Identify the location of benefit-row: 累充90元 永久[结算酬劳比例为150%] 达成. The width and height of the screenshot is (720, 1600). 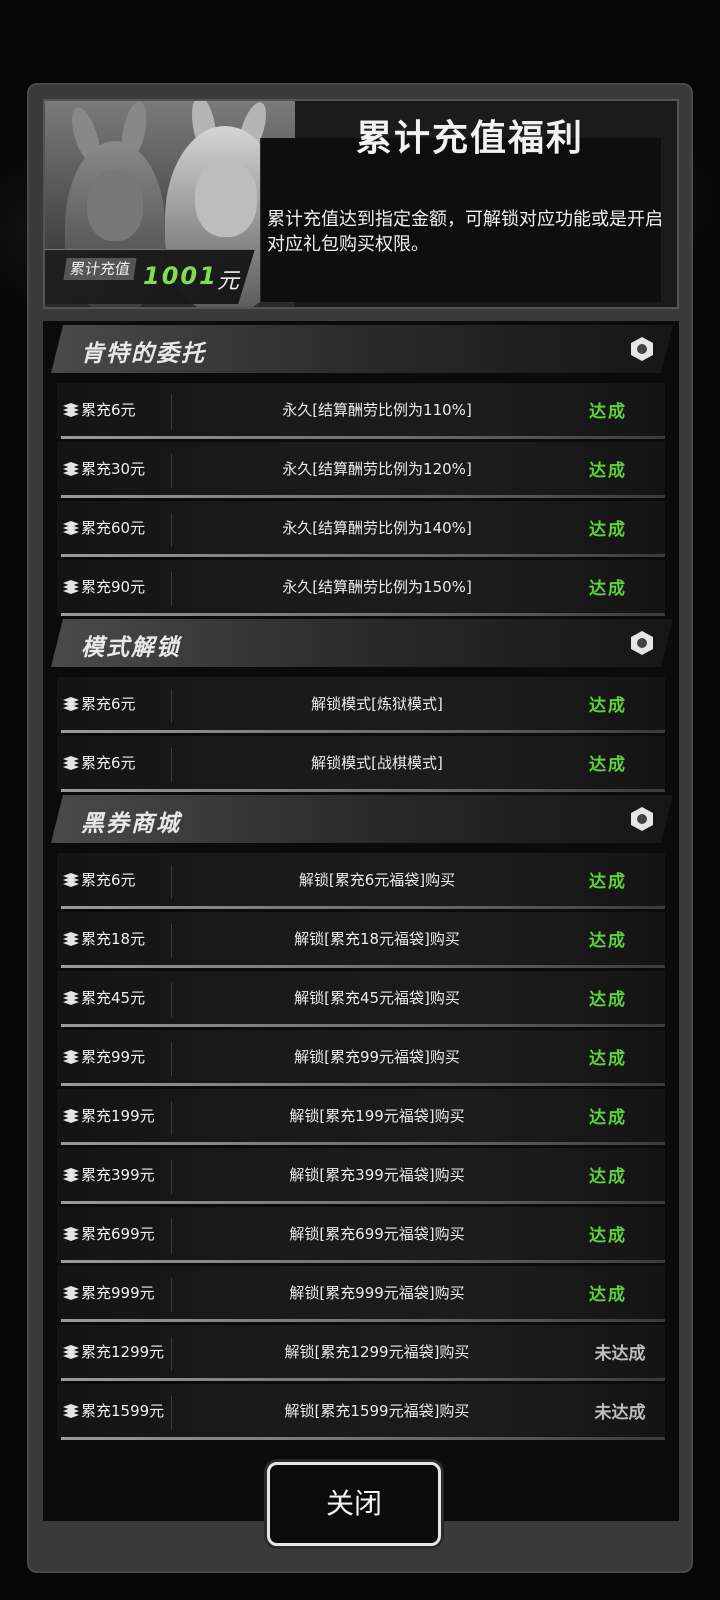
(361, 588).